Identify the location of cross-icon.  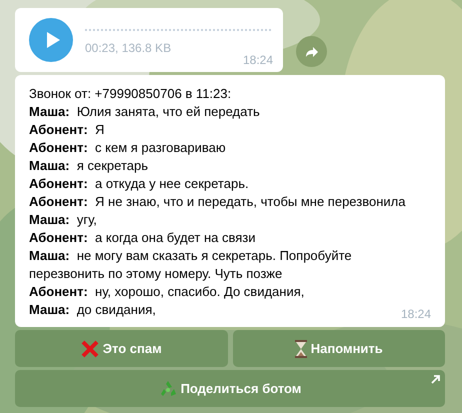
(89, 349).